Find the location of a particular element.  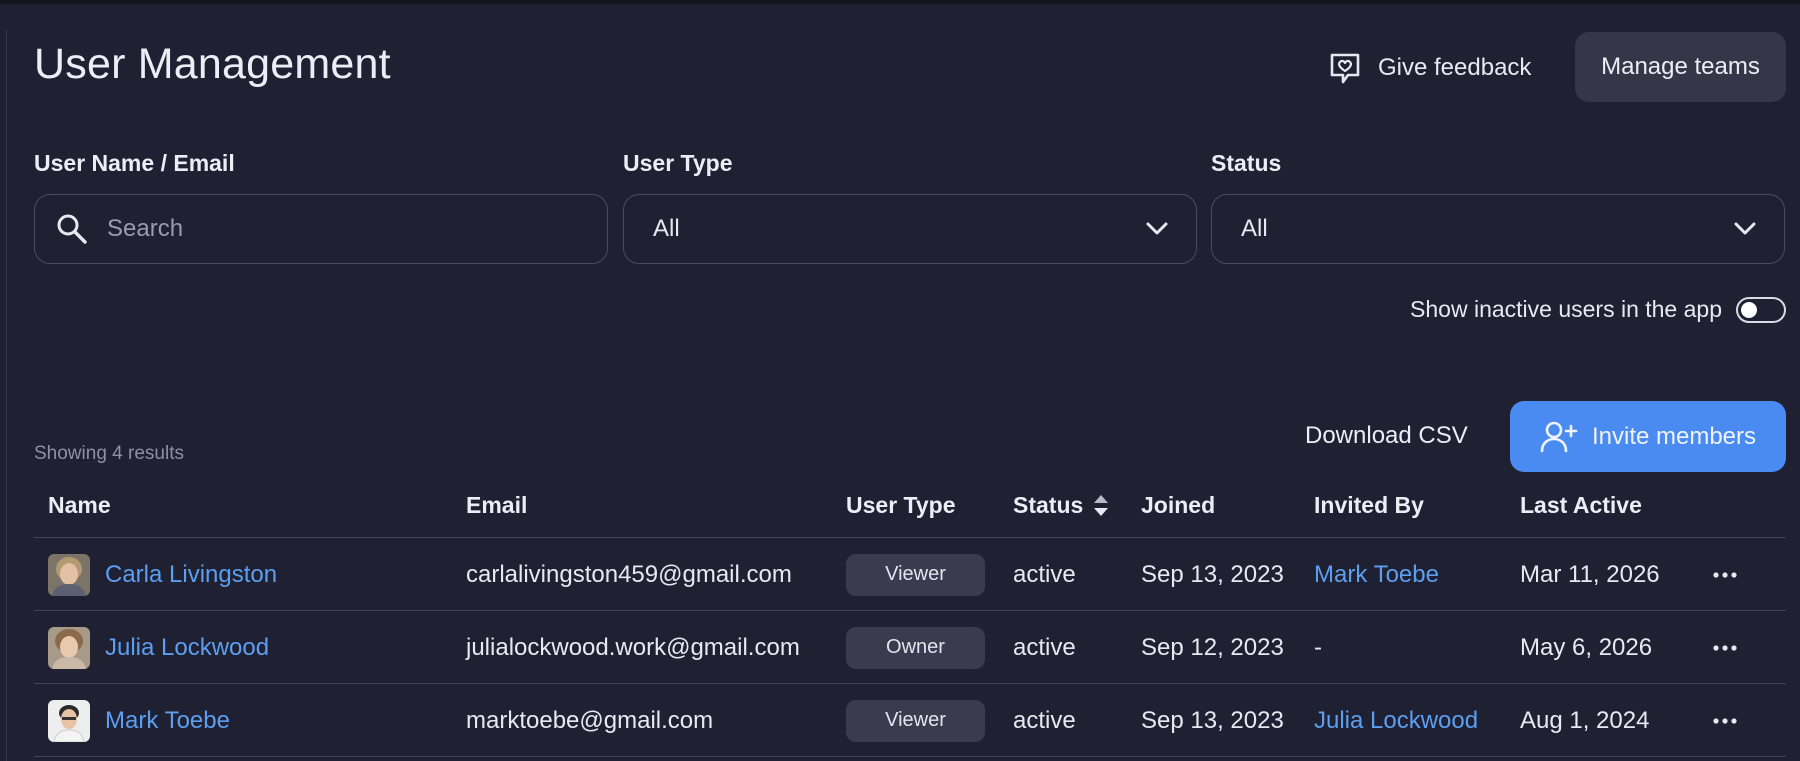

add-user-icon is located at coordinates (1559, 436).